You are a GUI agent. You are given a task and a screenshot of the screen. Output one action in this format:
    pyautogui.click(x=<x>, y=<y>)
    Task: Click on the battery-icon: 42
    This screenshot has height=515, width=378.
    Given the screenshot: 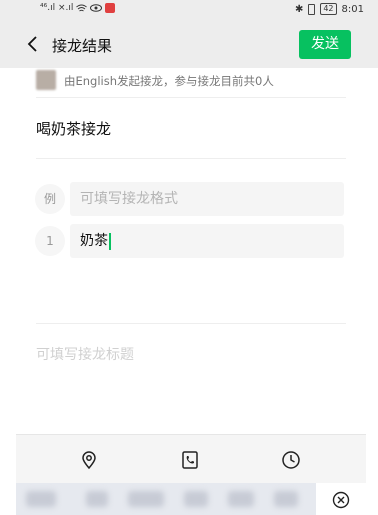 What is the action you would take?
    pyautogui.click(x=328, y=9)
    